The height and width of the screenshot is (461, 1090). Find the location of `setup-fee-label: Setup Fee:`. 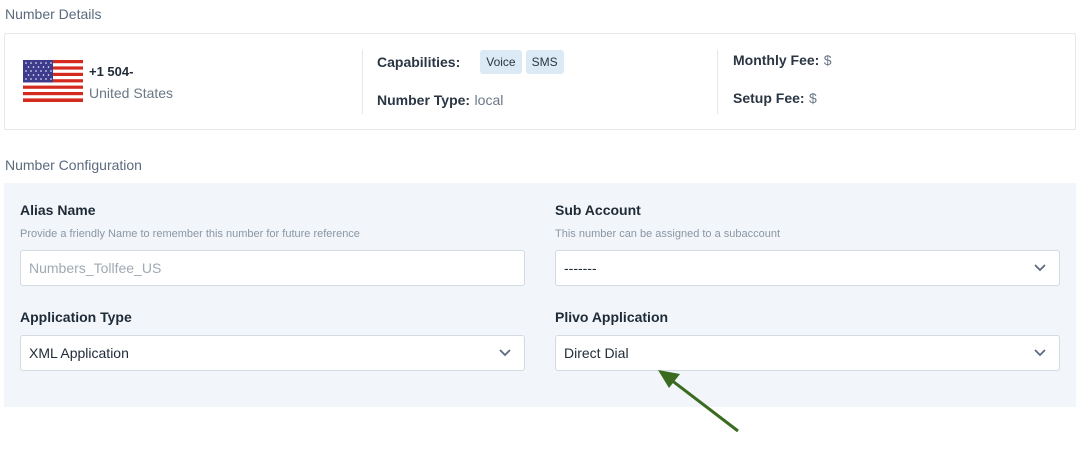

setup-fee-label: Setup Fee: is located at coordinates (769, 98).